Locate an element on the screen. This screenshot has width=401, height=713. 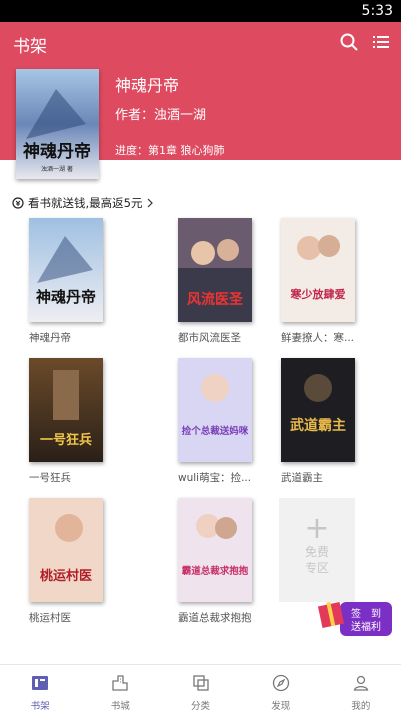
bottom-tab-bar: 书架 书城 分类 发现 我的 is located at coordinates (200, 688).